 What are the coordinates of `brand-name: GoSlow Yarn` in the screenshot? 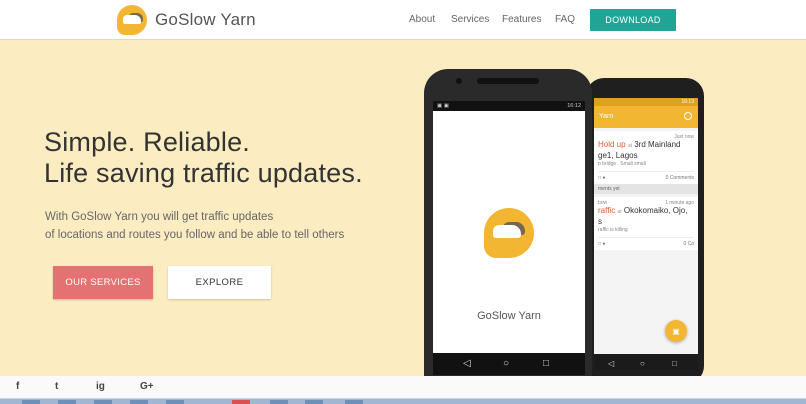 It's located at (205, 19).